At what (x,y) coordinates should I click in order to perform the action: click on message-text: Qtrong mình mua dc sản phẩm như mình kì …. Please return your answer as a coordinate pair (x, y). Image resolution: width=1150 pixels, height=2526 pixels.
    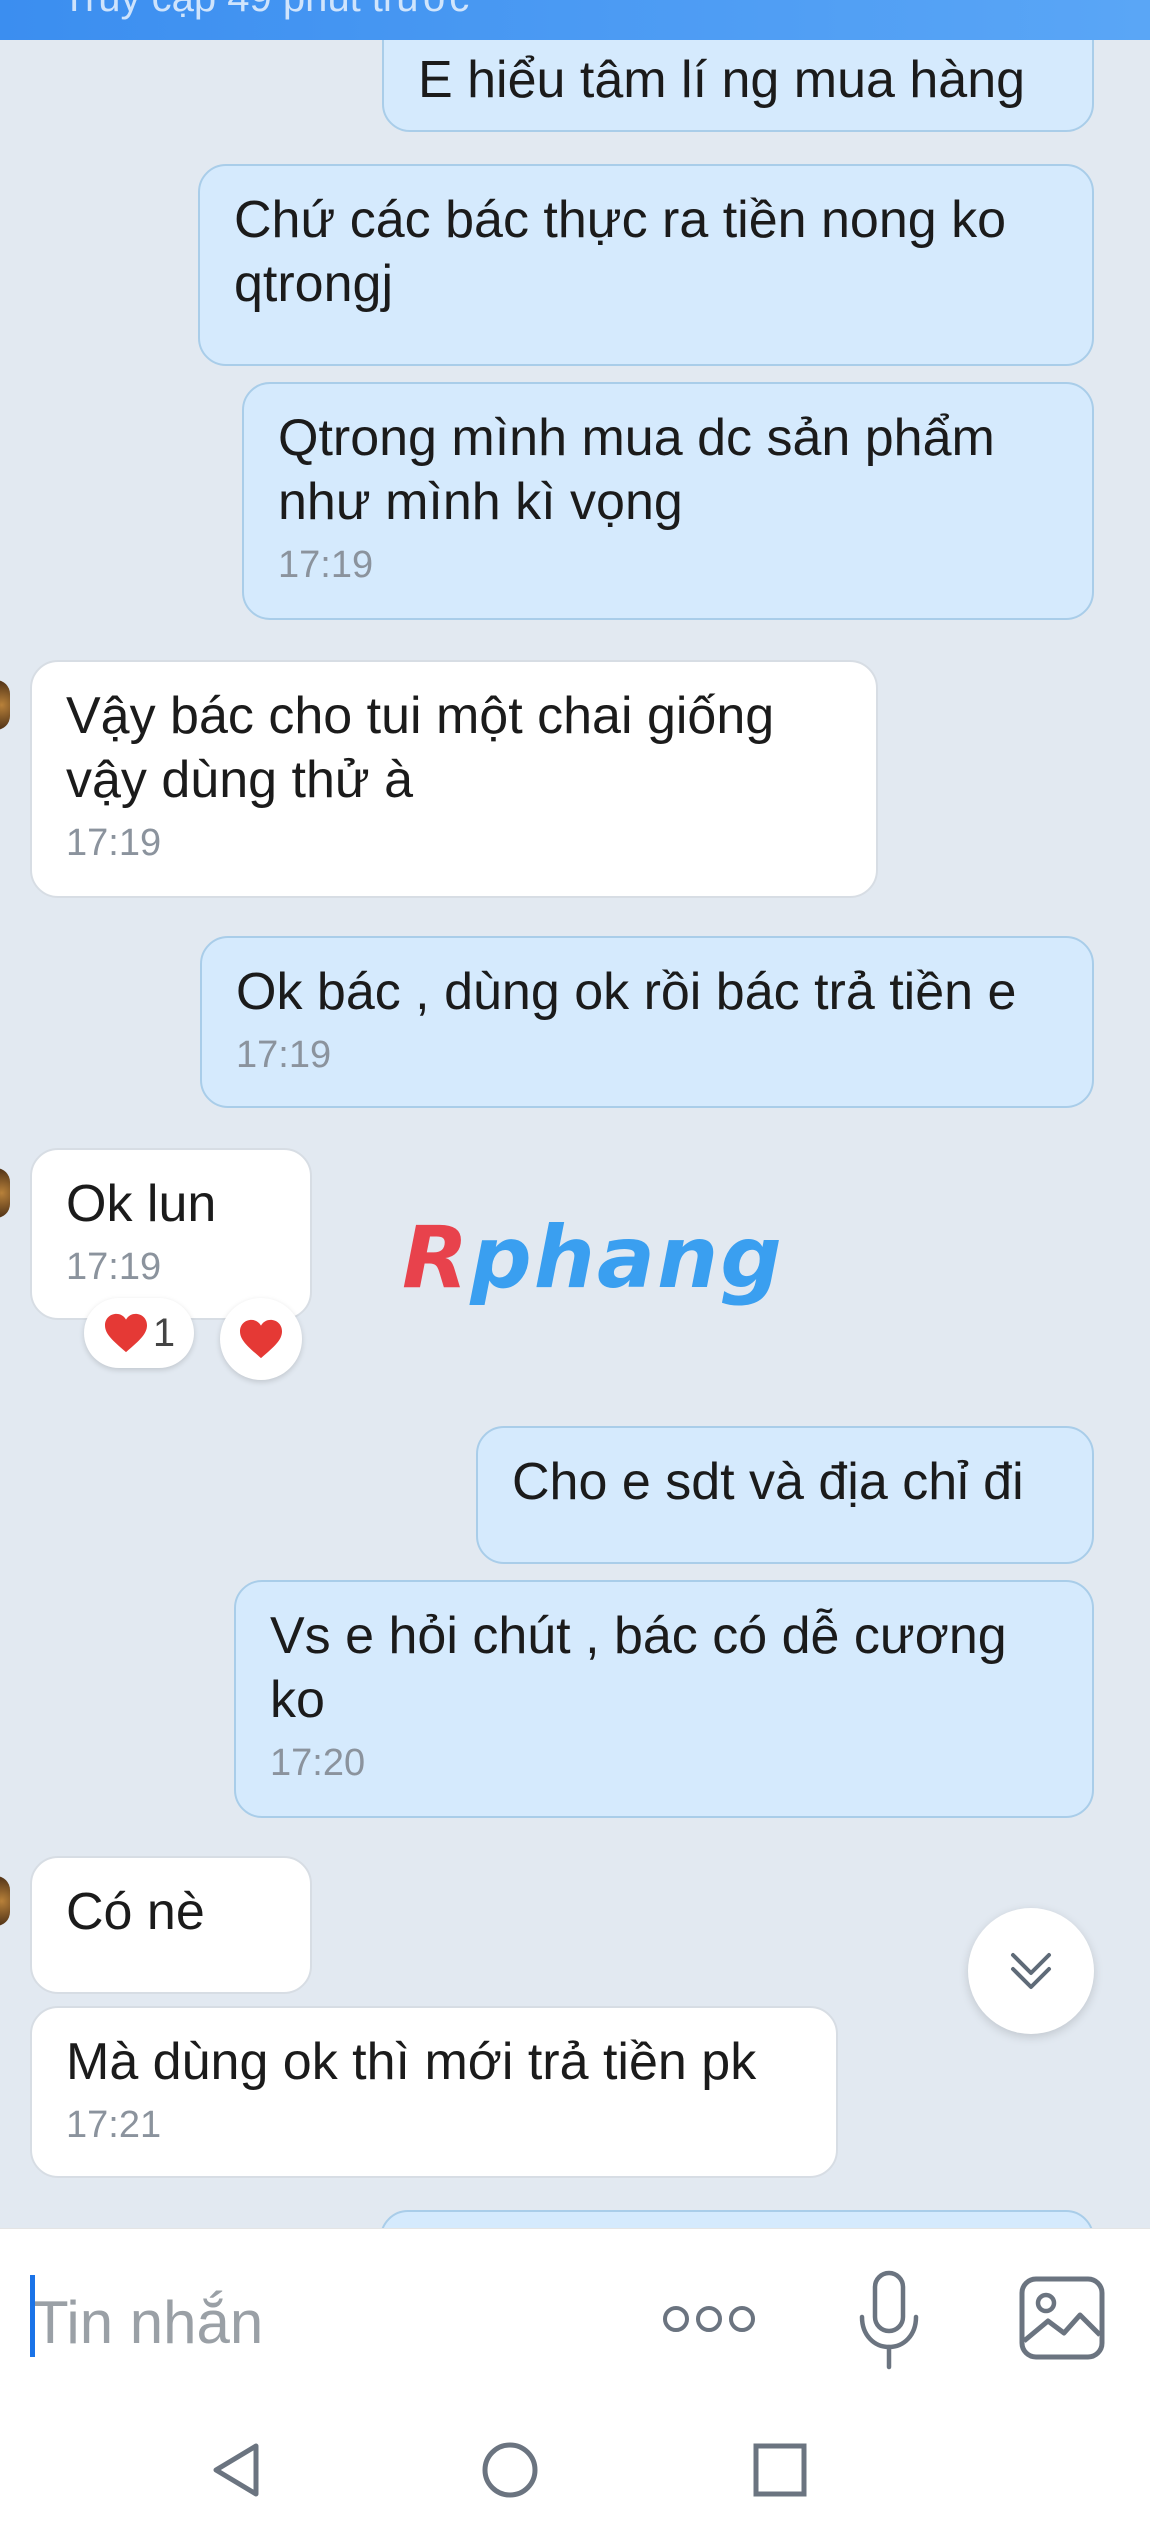
    Looking at the image, I should click on (636, 470).